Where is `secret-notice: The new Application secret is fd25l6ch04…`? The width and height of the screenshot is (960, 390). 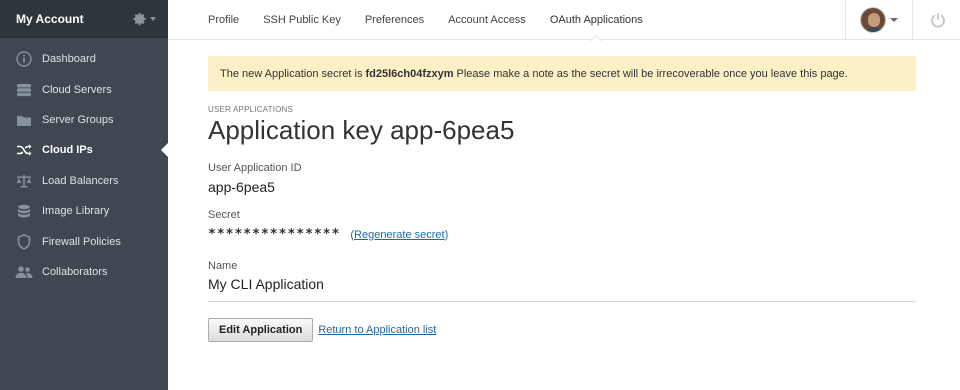 secret-notice: The new Application secret is fd25l6ch04… is located at coordinates (562, 73).